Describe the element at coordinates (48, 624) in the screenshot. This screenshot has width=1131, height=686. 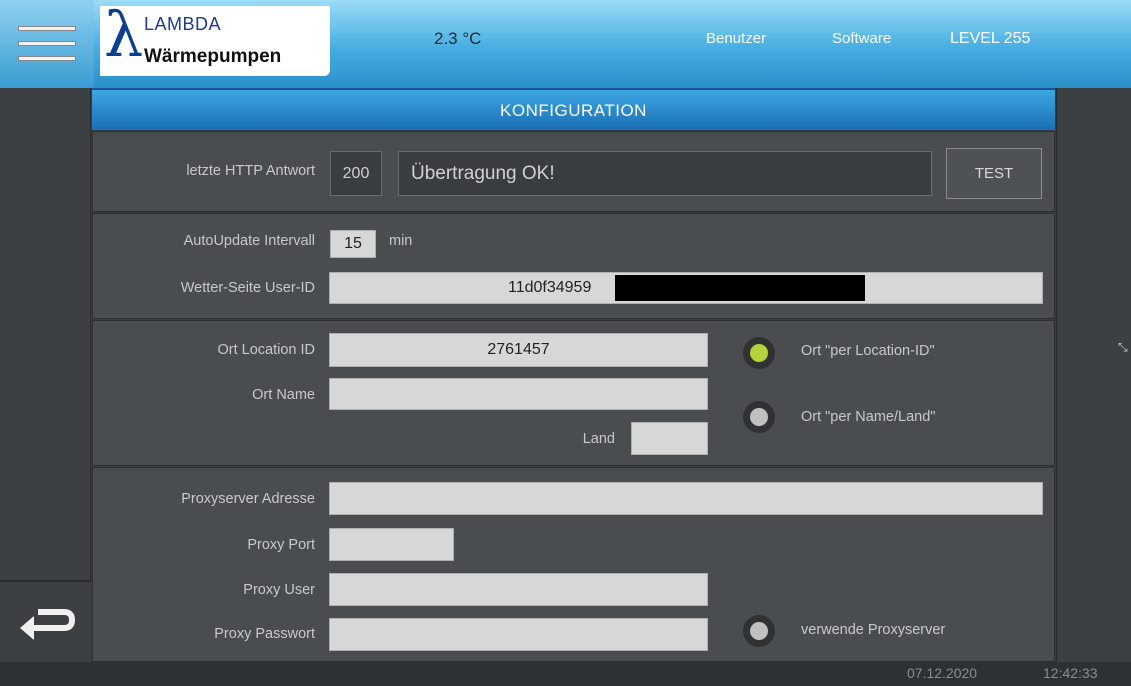
I see `return-arrow-icon` at that location.